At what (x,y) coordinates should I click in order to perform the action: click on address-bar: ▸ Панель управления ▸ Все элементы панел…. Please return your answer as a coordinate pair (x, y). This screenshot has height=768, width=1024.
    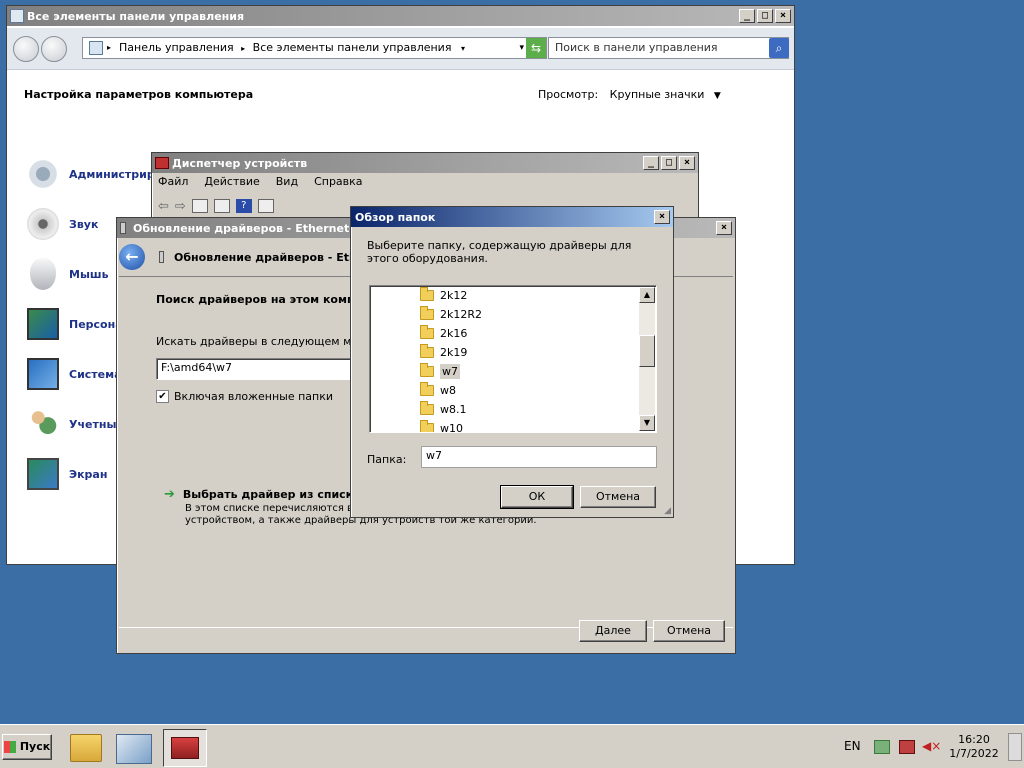
    Looking at the image, I should click on (314, 48).